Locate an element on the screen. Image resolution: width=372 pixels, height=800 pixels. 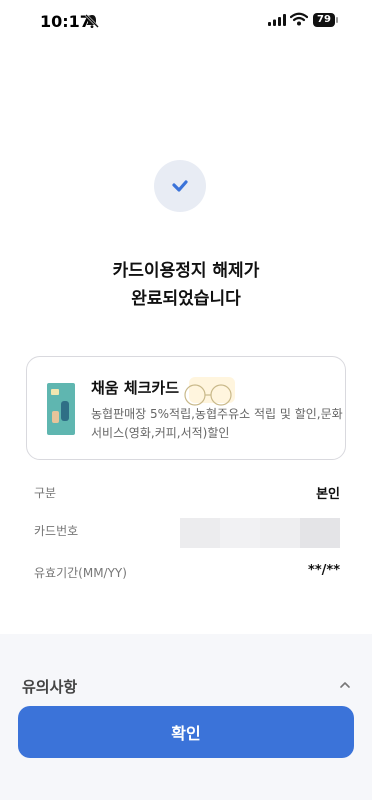
expiry-label: 유효기간(MM/YY) is located at coordinates (80, 573).